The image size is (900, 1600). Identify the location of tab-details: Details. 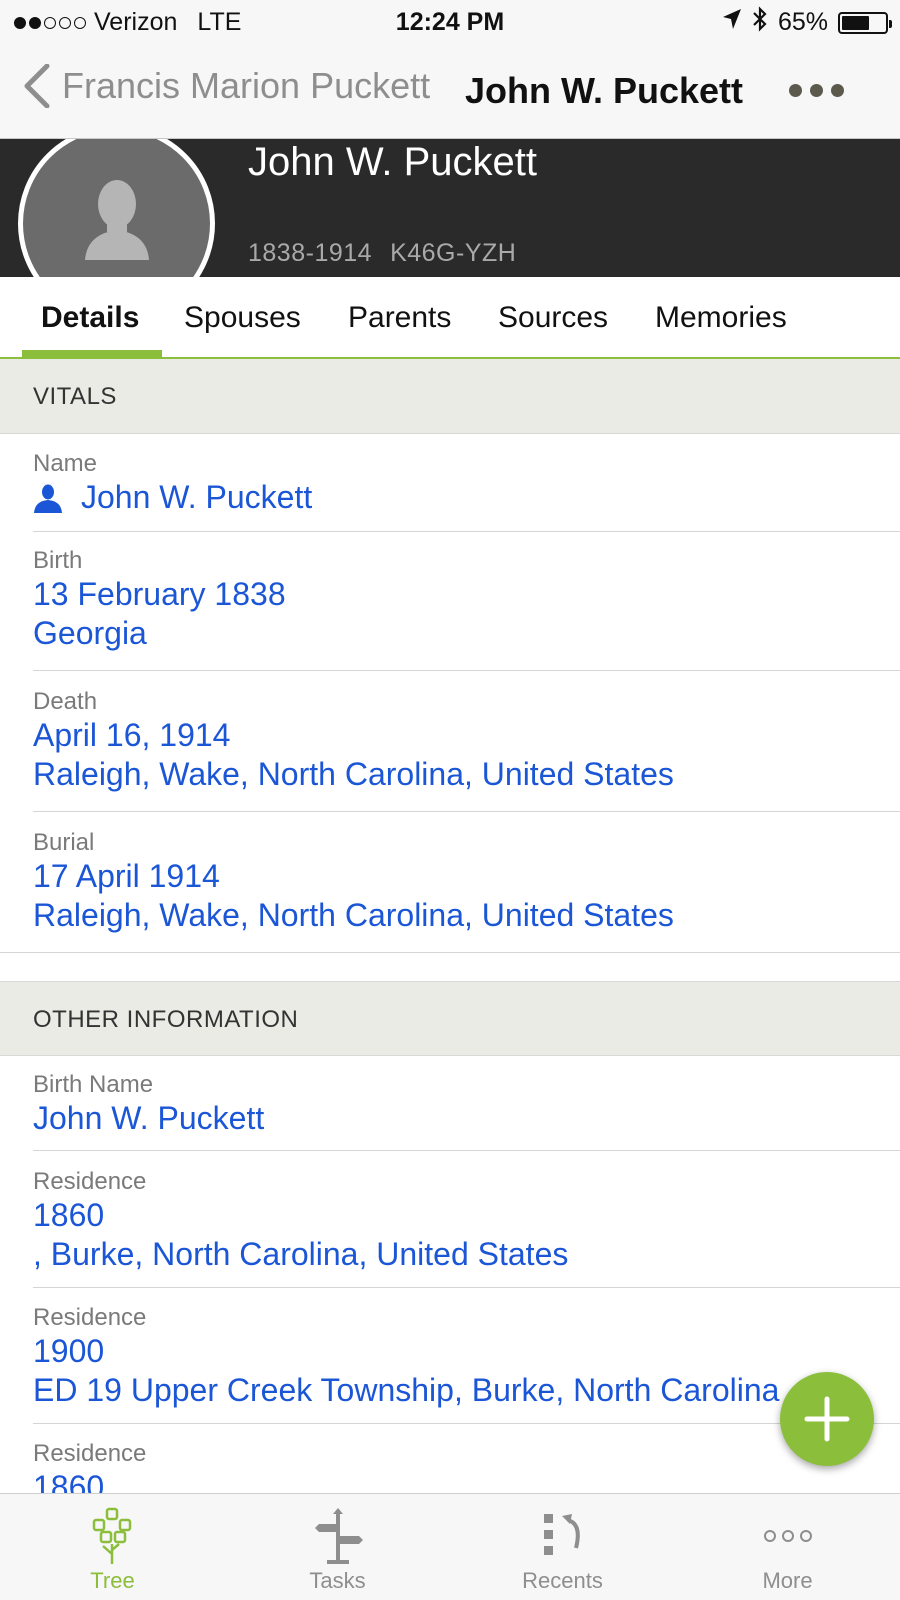
(90, 318).